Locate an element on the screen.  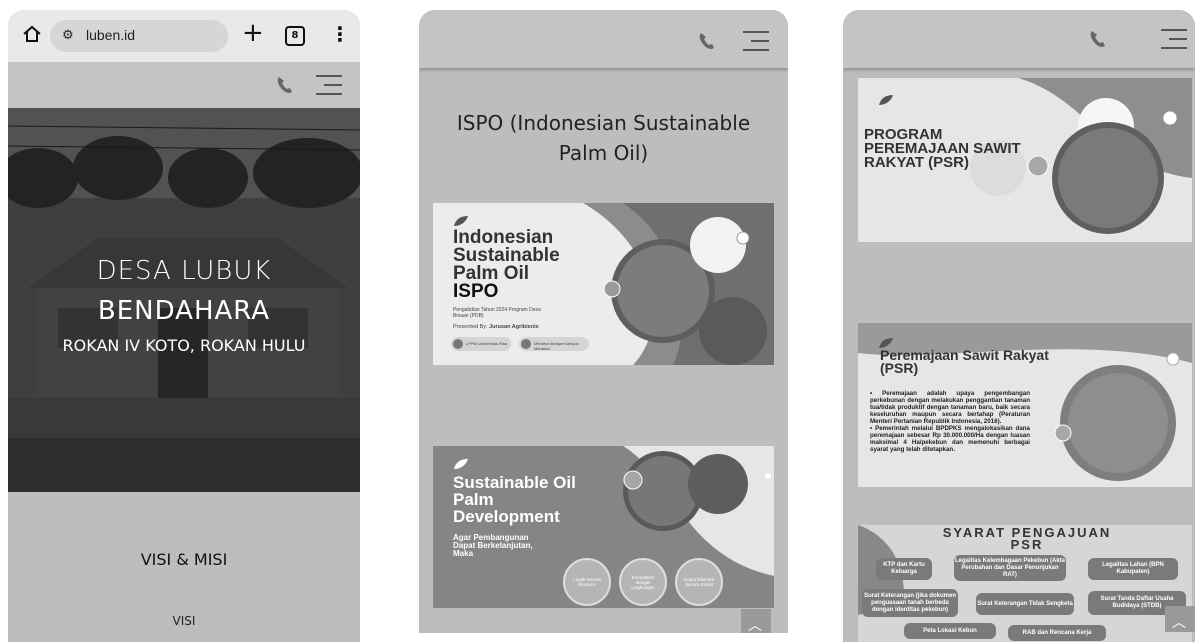
tab-count-button: 8 is located at coordinates (295, 36).